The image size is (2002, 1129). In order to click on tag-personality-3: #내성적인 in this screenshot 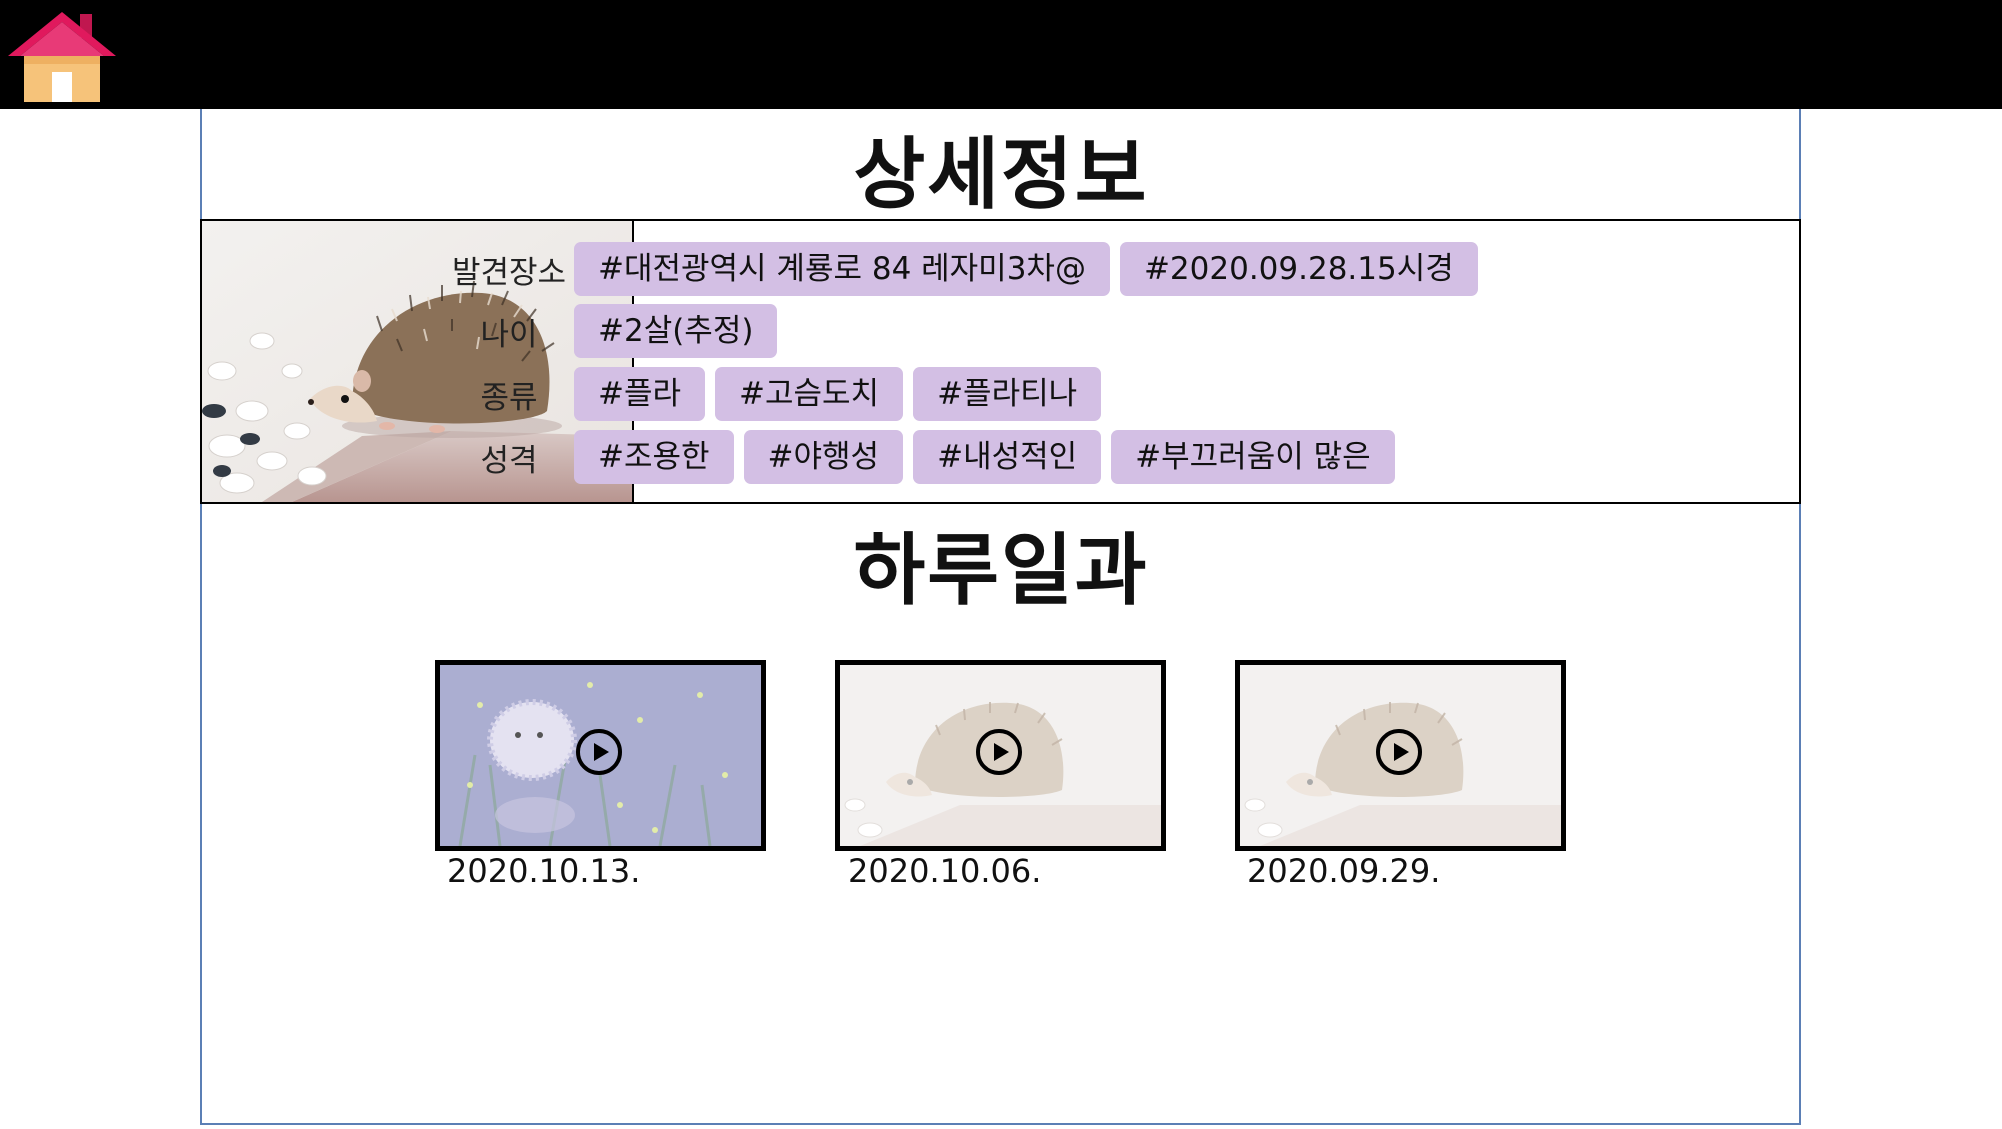, I will do `click(1007, 457)`.